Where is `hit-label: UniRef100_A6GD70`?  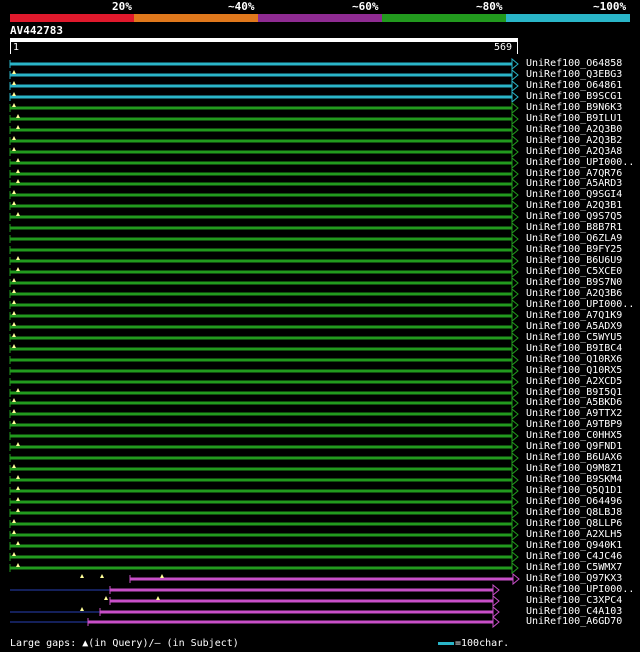 hit-label: UniRef100_A6GD70 is located at coordinates (574, 621).